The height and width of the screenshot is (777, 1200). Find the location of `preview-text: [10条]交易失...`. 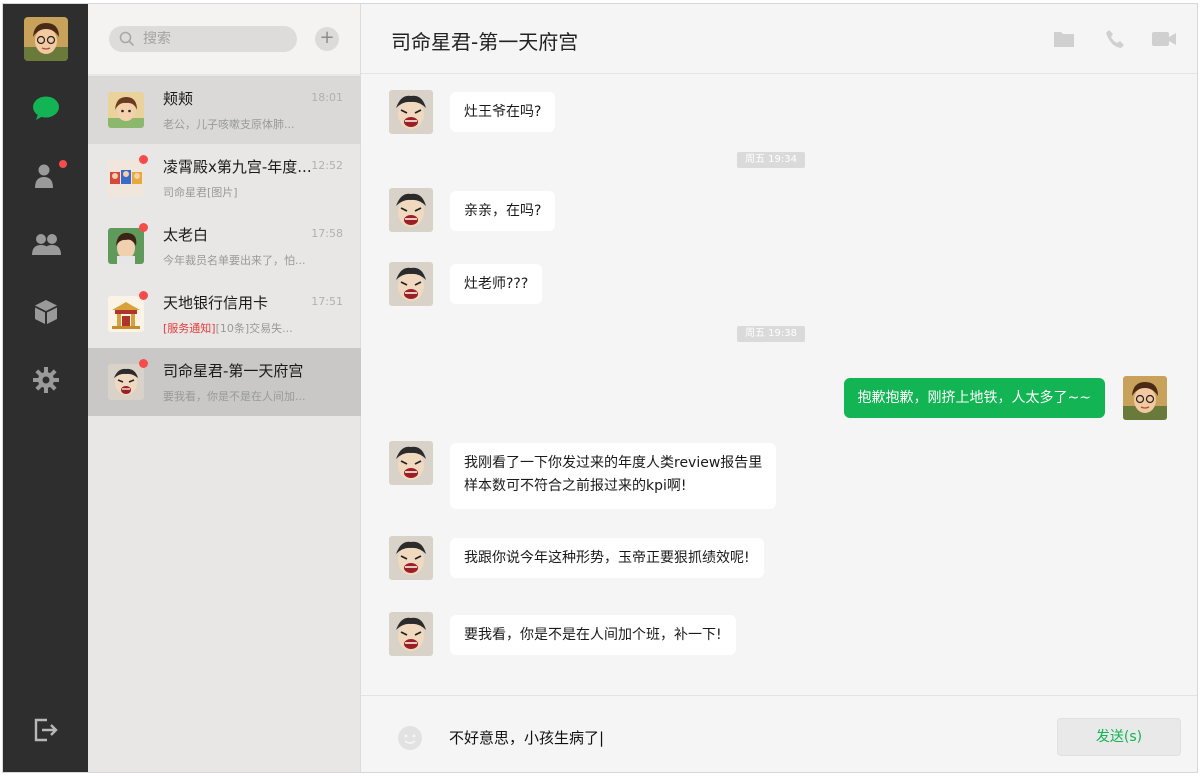

preview-text: [10条]交易失... is located at coordinates (254, 328).